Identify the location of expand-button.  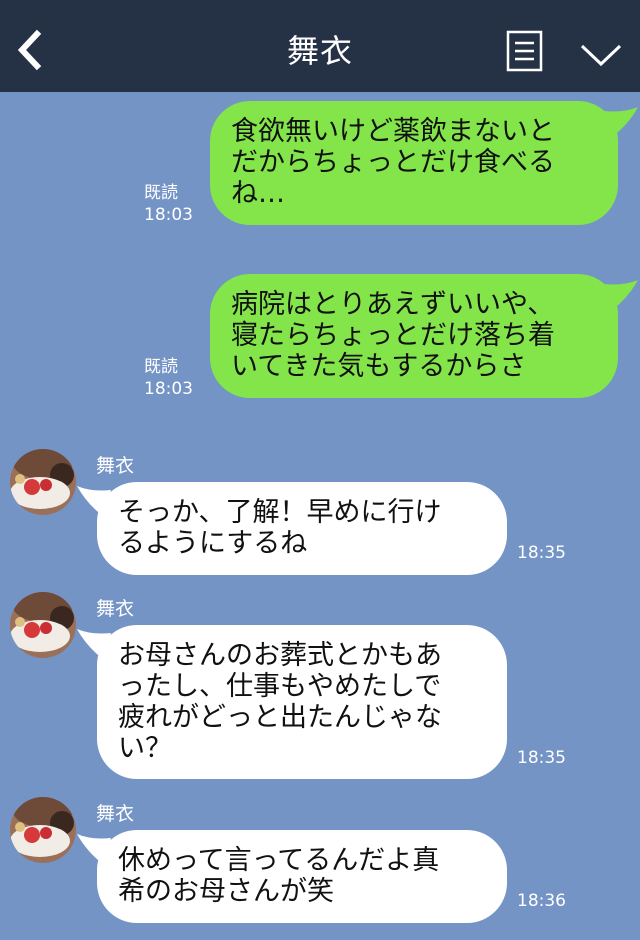
(601, 55).